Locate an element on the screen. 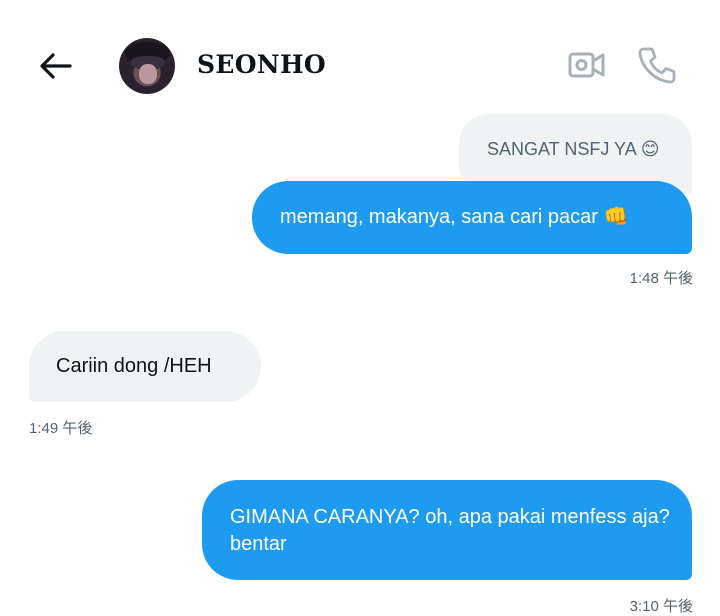 The width and height of the screenshot is (720, 616). voice-call-button is located at coordinates (657, 65).